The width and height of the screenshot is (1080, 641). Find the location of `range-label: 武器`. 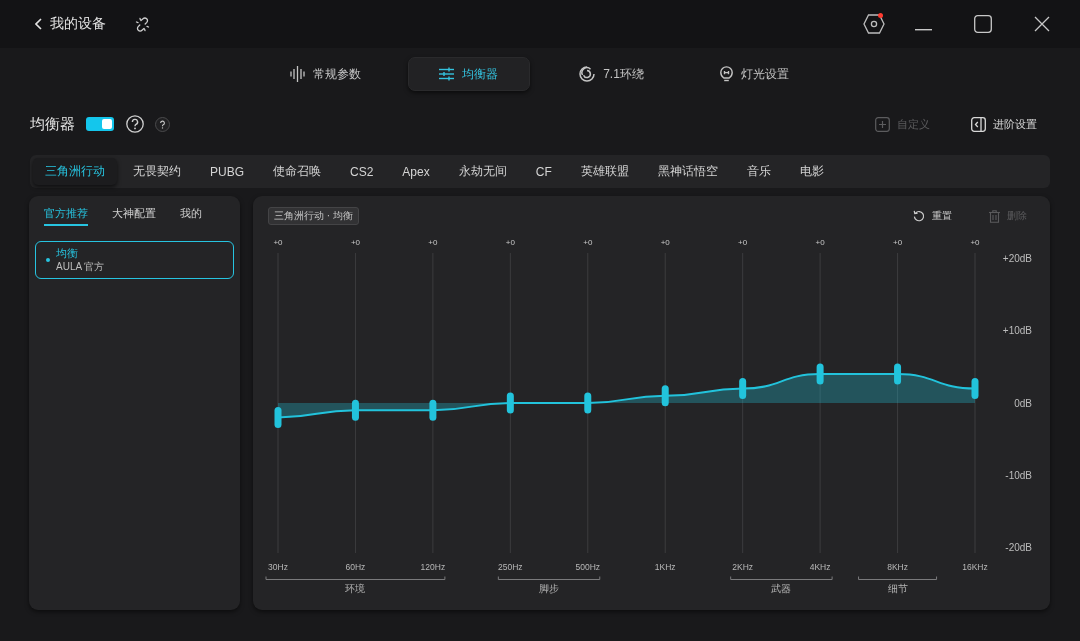

range-label: 武器 is located at coordinates (781, 588).